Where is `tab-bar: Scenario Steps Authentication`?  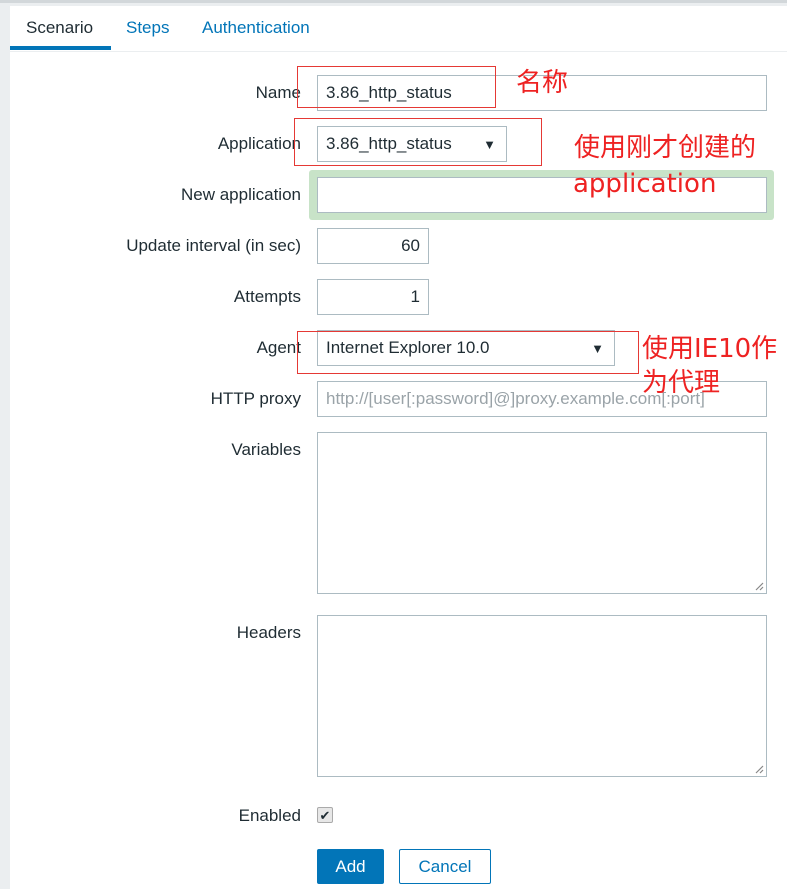 tab-bar: Scenario Steps Authentication is located at coordinates (398, 29).